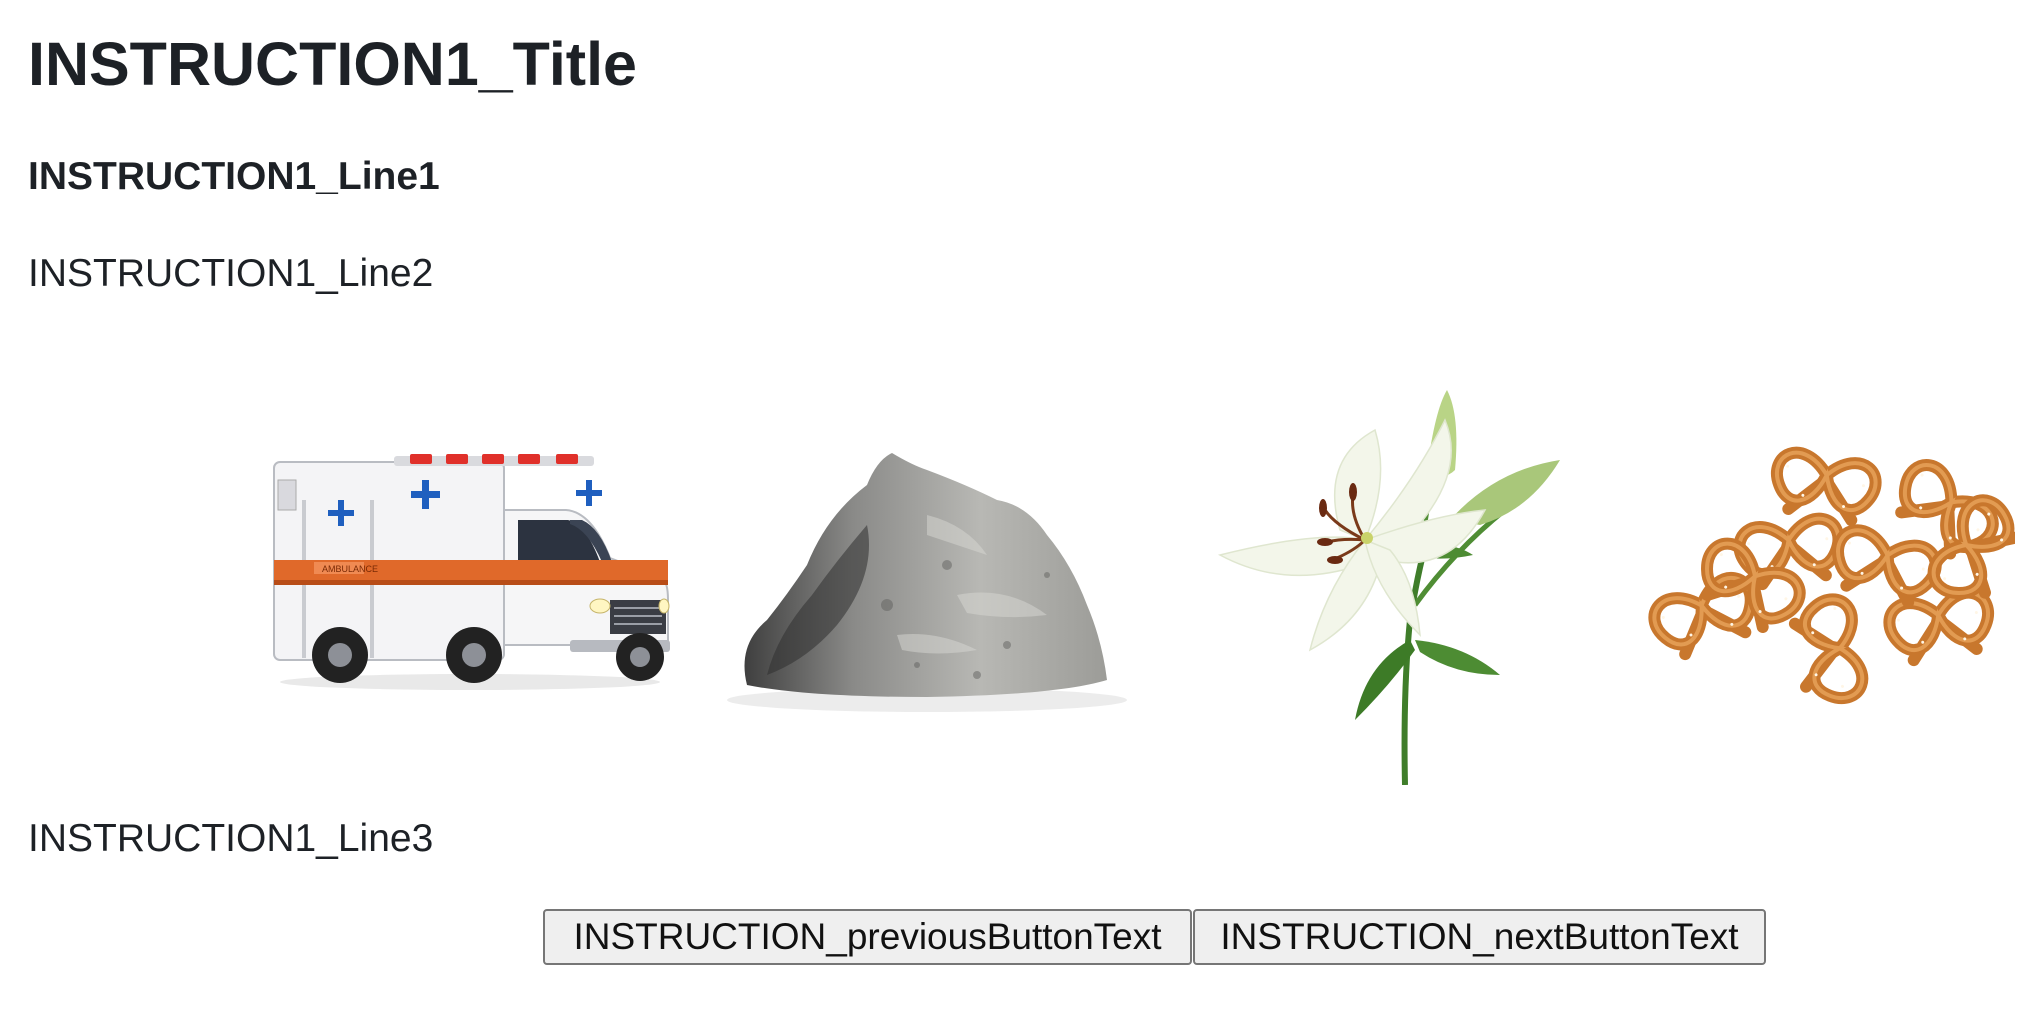 This screenshot has height=1012, width=2034. What do you see at coordinates (867, 937) in the screenshot?
I see `previous-button: INSTRUCTION_previousButtonText` at bounding box center [867, 937].